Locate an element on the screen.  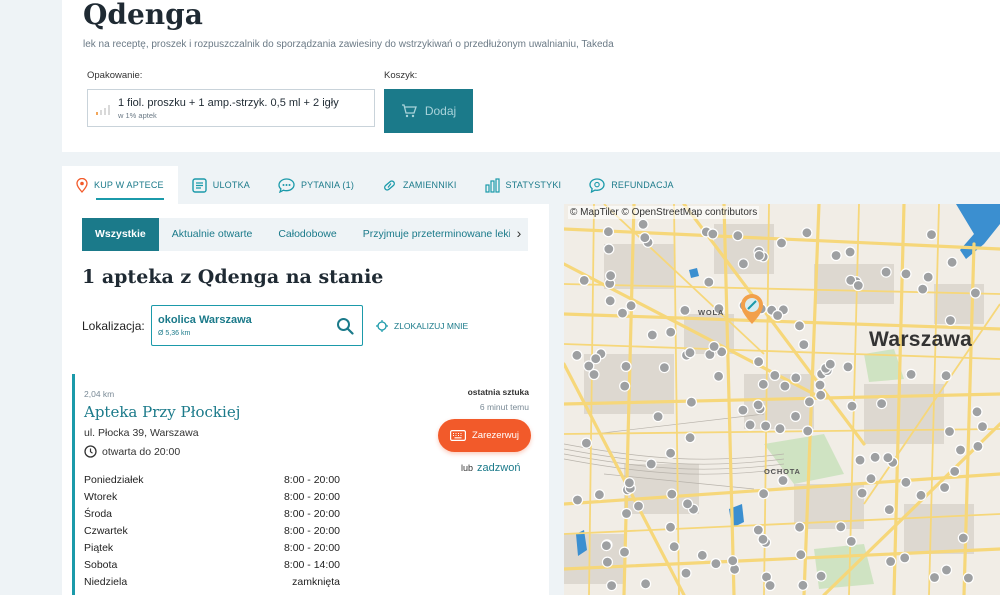
tab-substitutes: ZAMIENNIKI is located at coordinates (419, 185).